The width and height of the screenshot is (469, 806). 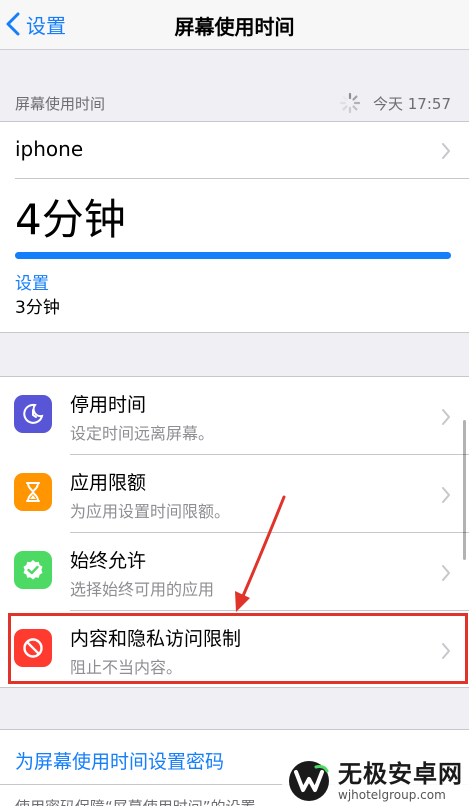 What do you see at coordinates (33, 570) in the screenshot?
I see `checkmark-badge-icon` at bounding box center [33, 570].